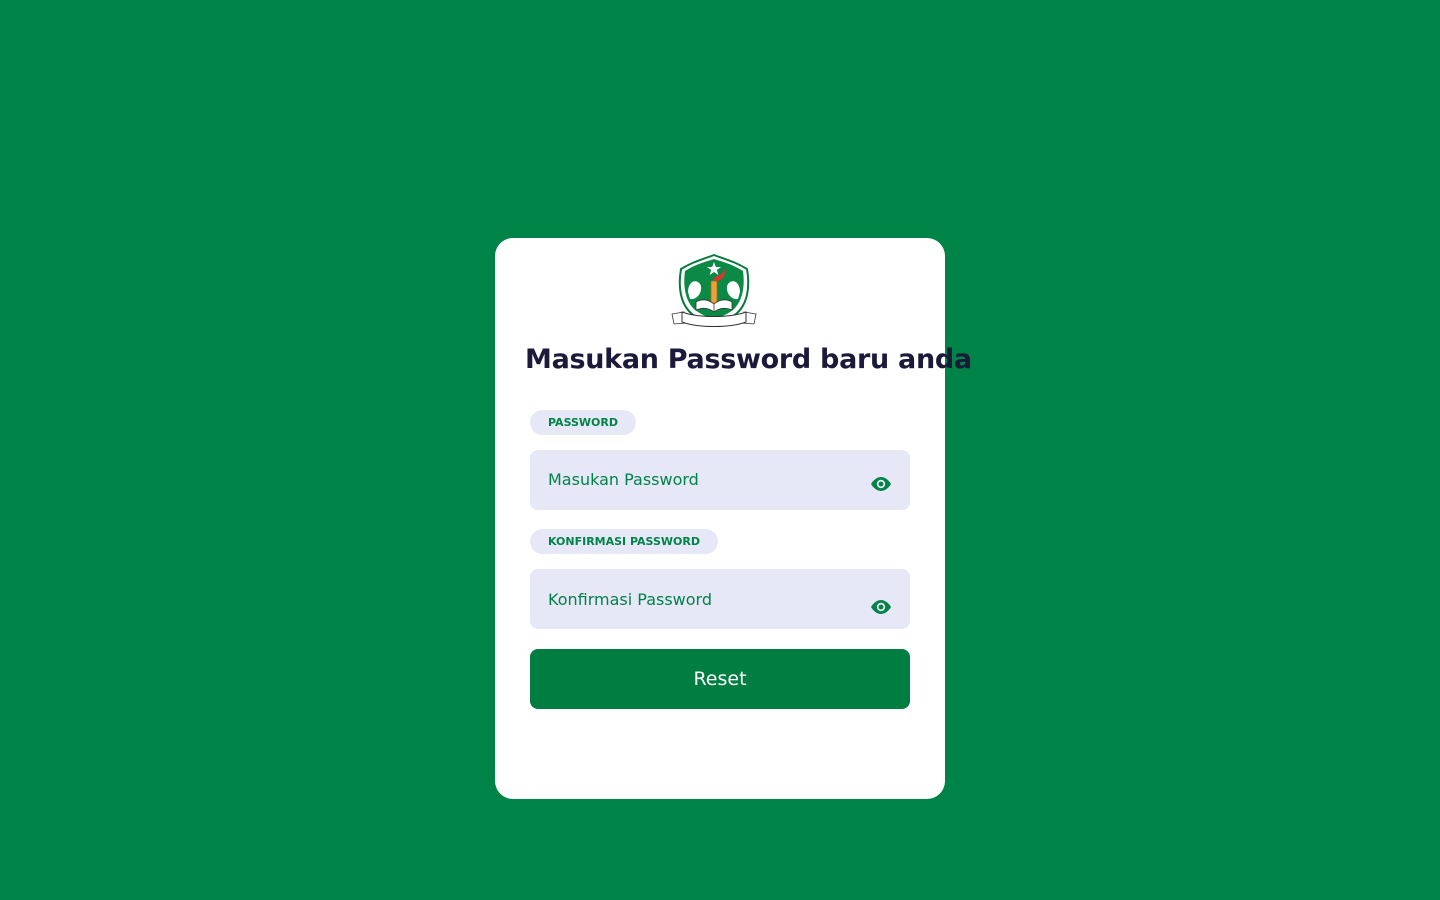 The height and width of the screenshot is (900, 1440). I want to click on reset-button: Reset, so click(720, 679).